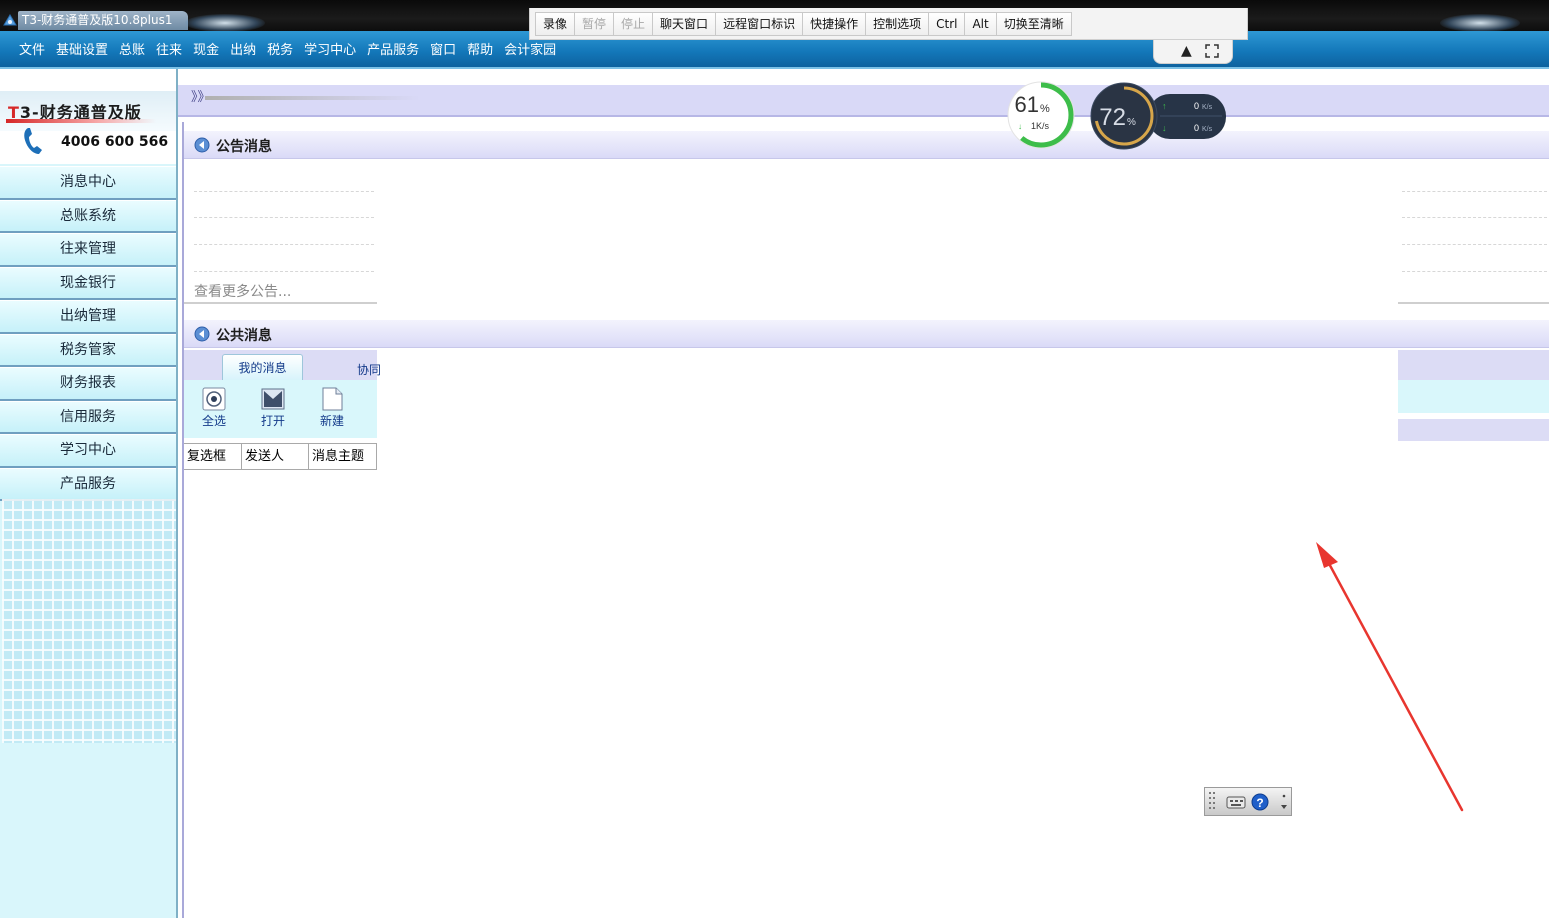  I want to click on remote-toolbar-button: 停止, so click(633, 24).